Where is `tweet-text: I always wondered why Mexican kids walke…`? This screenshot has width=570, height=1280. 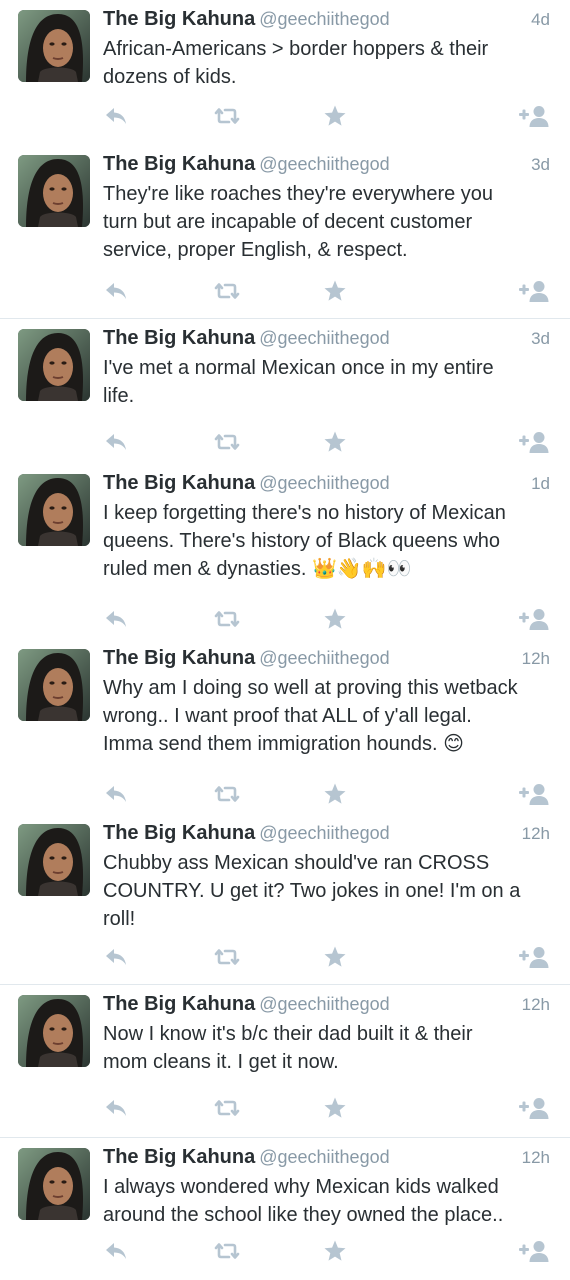 tweet-text: I always wondered why Mexican kids walke… is located at coordinates (327, 1201).